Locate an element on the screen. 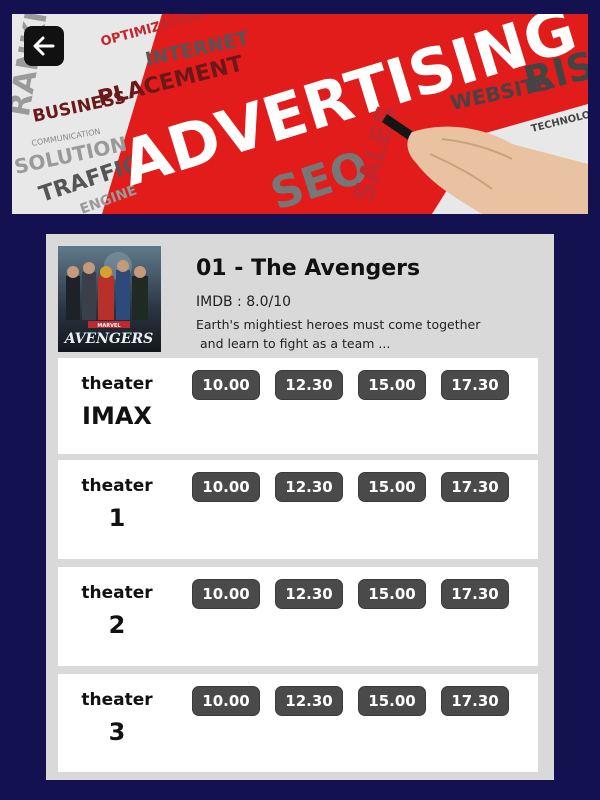 Image resolution: width=600 pixels, height=800 pixels. theater-name: 3 is located at coordinates (117, 732).